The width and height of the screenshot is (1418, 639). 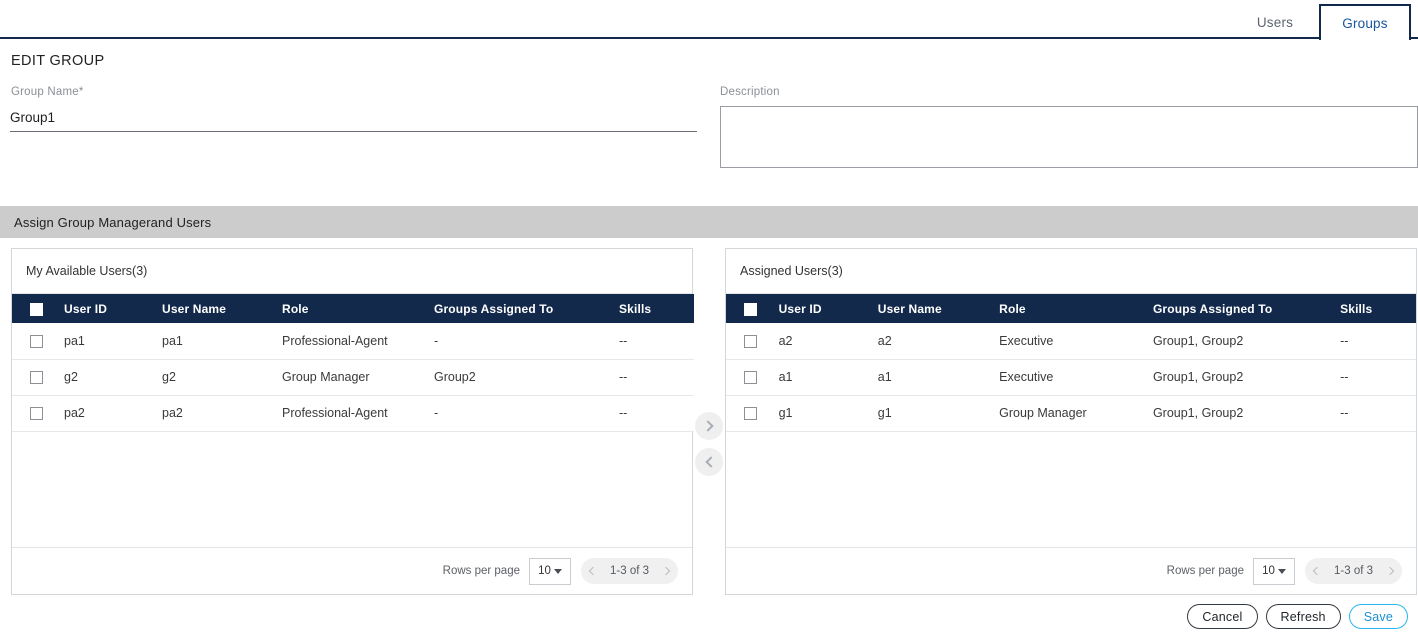 What do you see at coordinates (828, 341) in the screenshot?
I see `cell-user-id: a2` at bounding box center [828, 341].